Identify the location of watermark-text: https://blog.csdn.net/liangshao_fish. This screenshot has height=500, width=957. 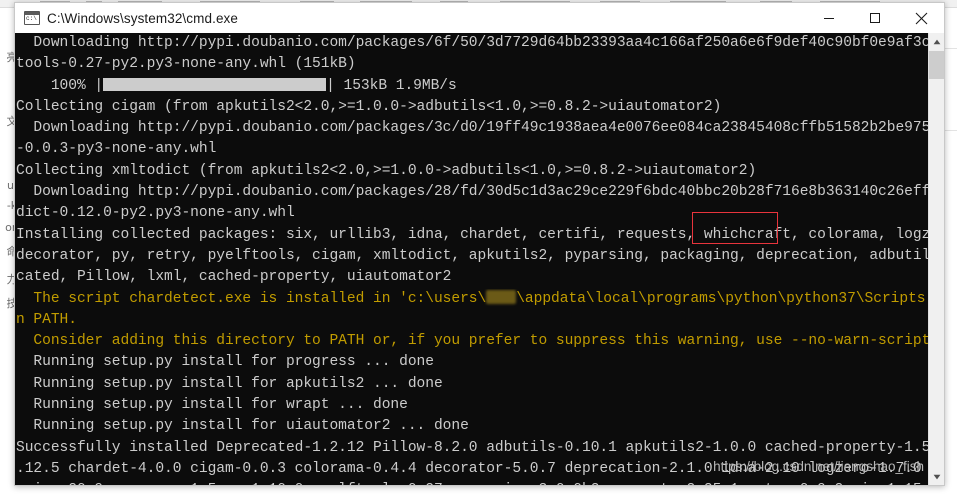
(818, 466).